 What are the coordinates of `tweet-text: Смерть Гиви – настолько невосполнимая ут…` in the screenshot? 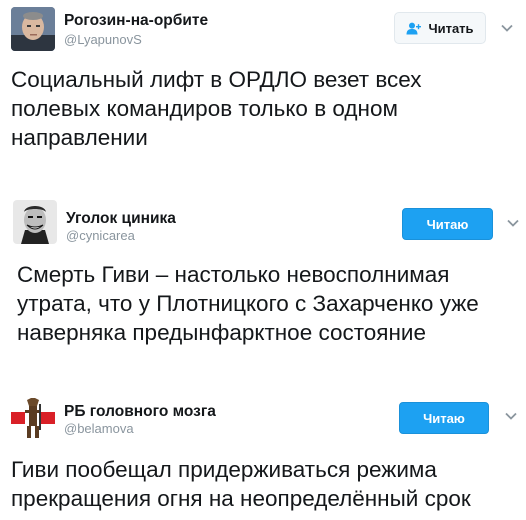 It's located at (248, 303).